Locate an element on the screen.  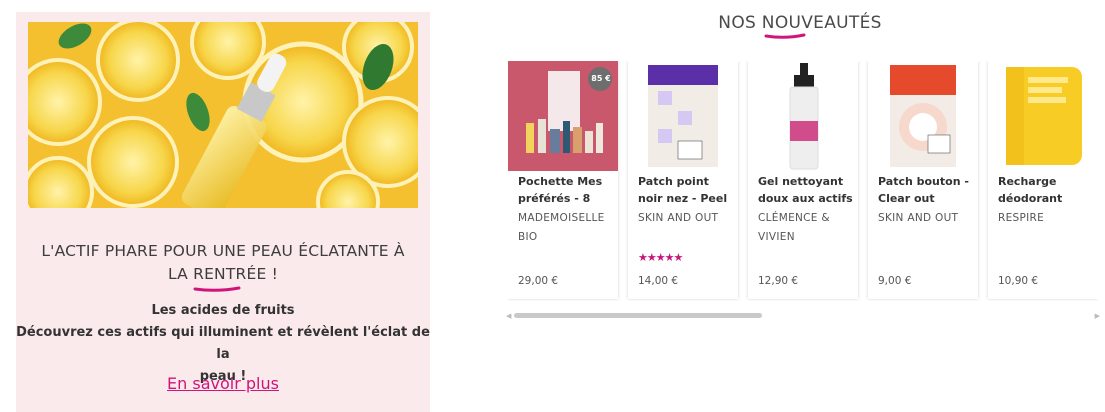
nouveautes-title-highlight: NOUVEAUTÉS is located at coordinates (821, 26).